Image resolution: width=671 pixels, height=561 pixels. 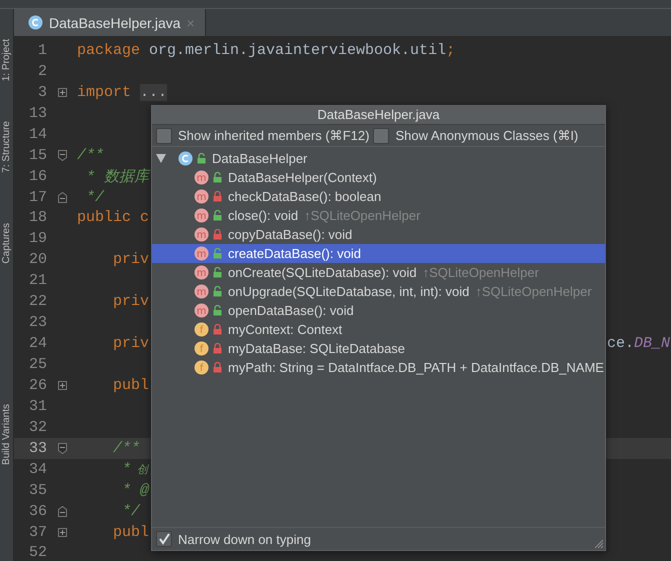 I want to click on checkbox-label: Show Anonymous Classes (⌘I), so click(x=486, y=135).